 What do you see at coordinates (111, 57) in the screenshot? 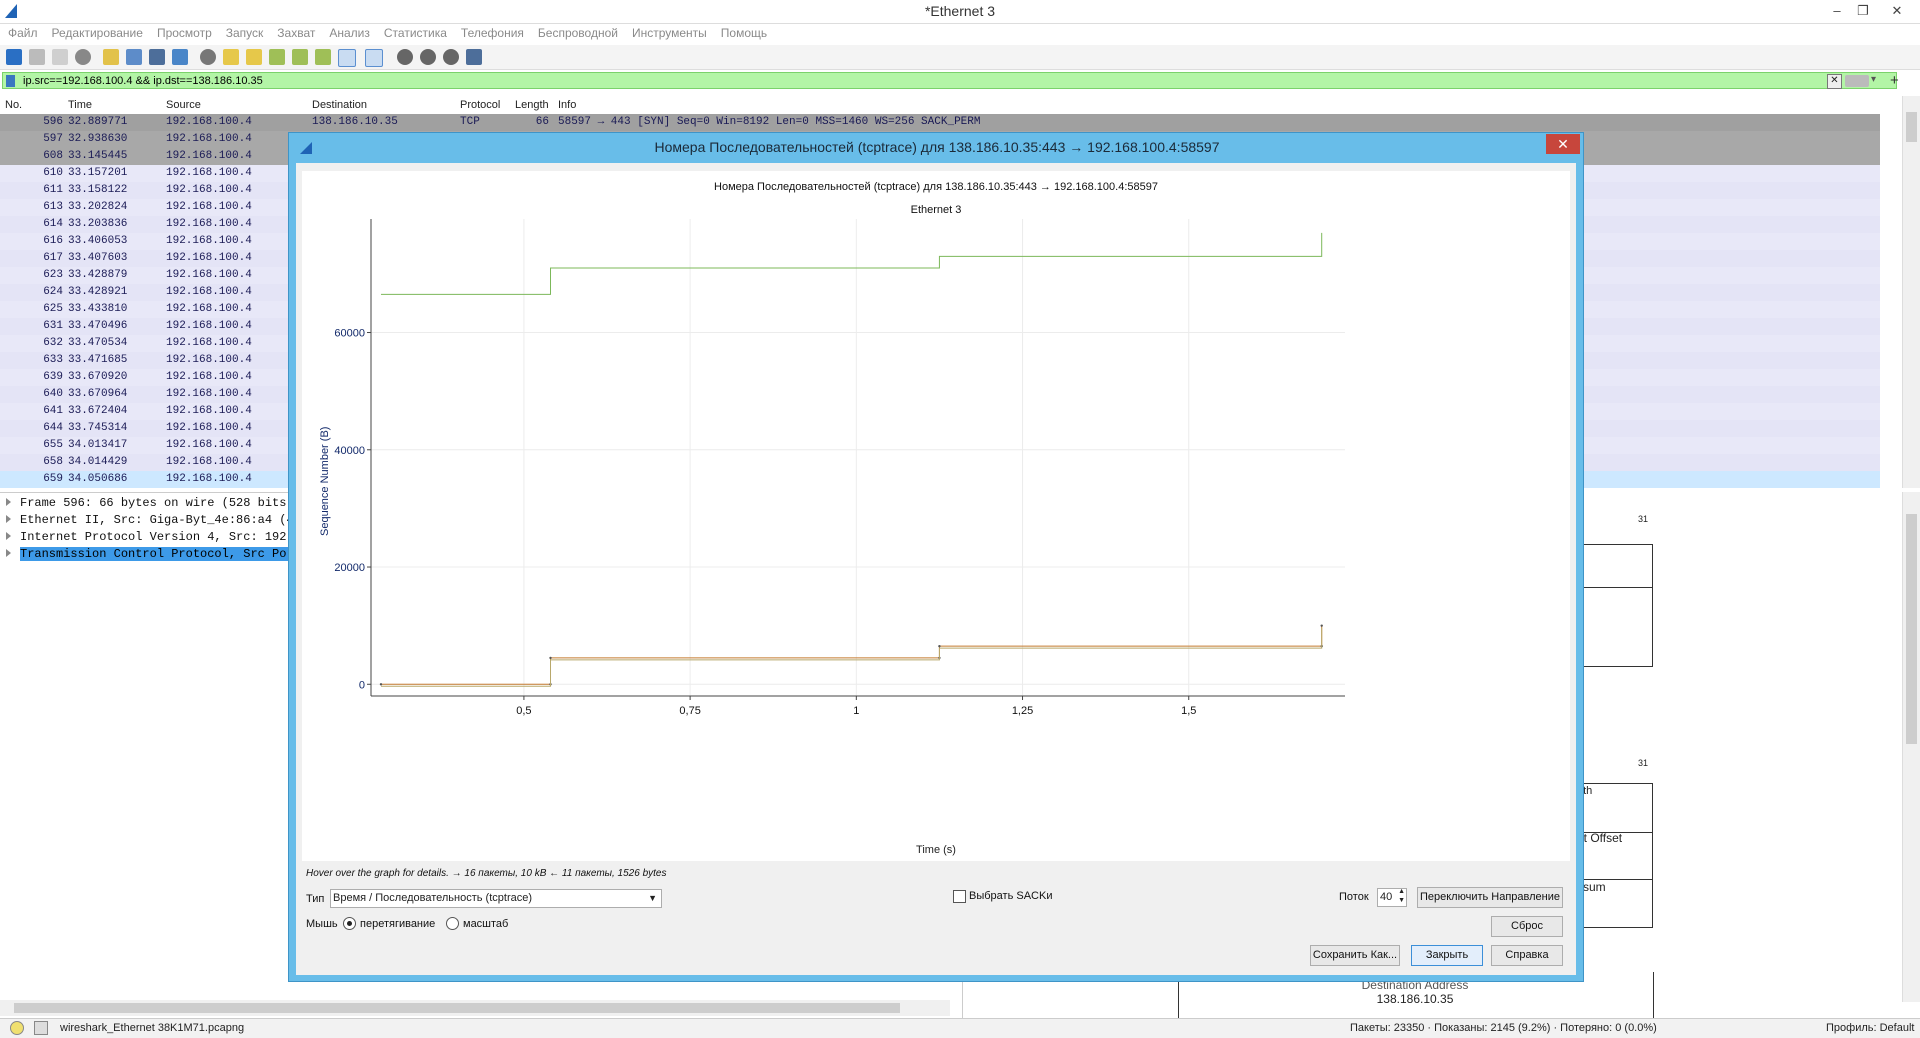
I see `open-file-icon` at bounding box center [111, 57].